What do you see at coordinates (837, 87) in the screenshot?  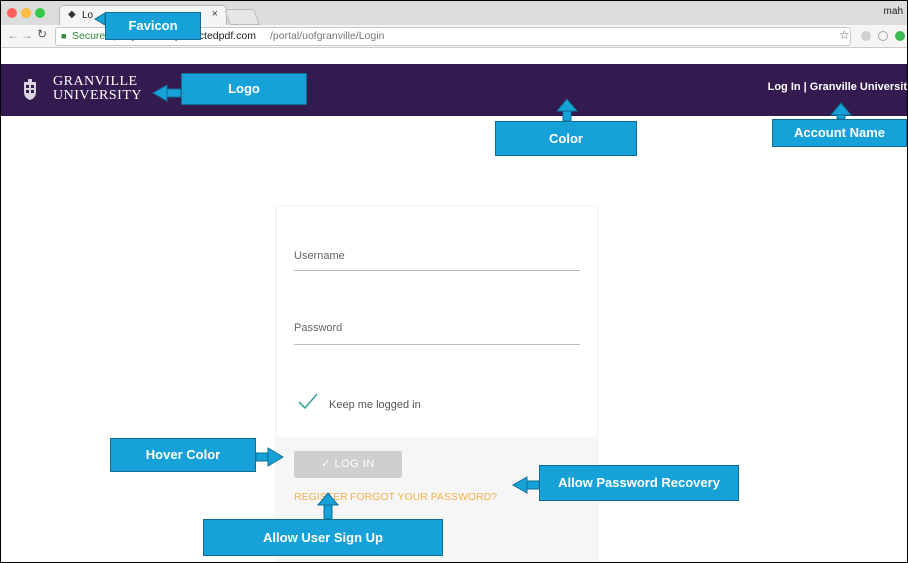 I see `account-login-link: Log In | Granville Universit` at bounding box center [837, 87].